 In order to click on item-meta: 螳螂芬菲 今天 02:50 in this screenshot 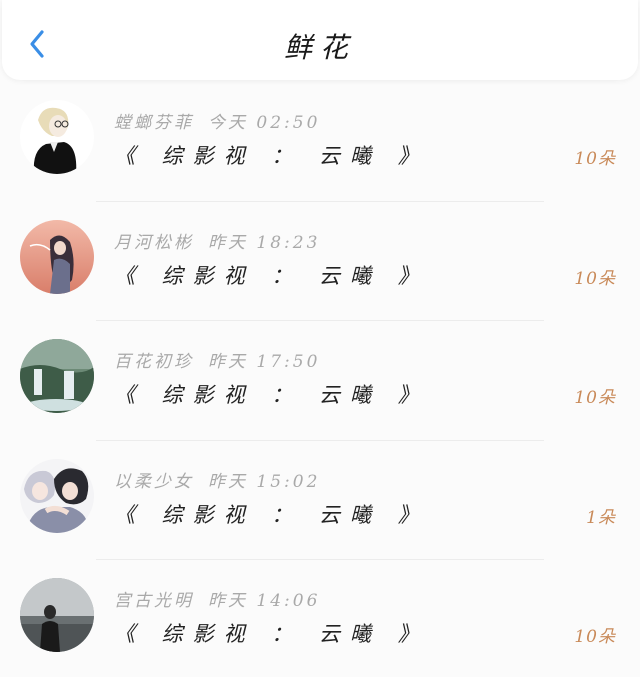, I will do `click(217, 120)`.